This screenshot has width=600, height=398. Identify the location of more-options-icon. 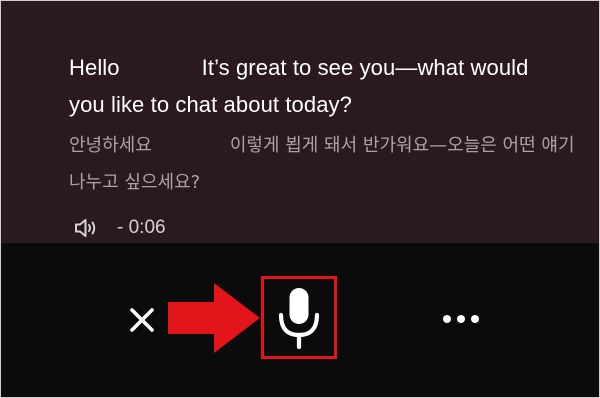
(461, 319).